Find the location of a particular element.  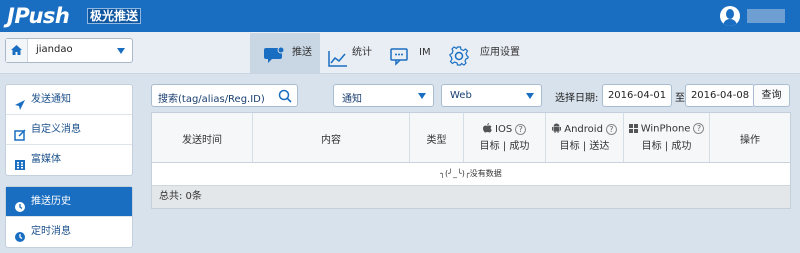

query-button: 查询 is located at coordinates (771, 95).